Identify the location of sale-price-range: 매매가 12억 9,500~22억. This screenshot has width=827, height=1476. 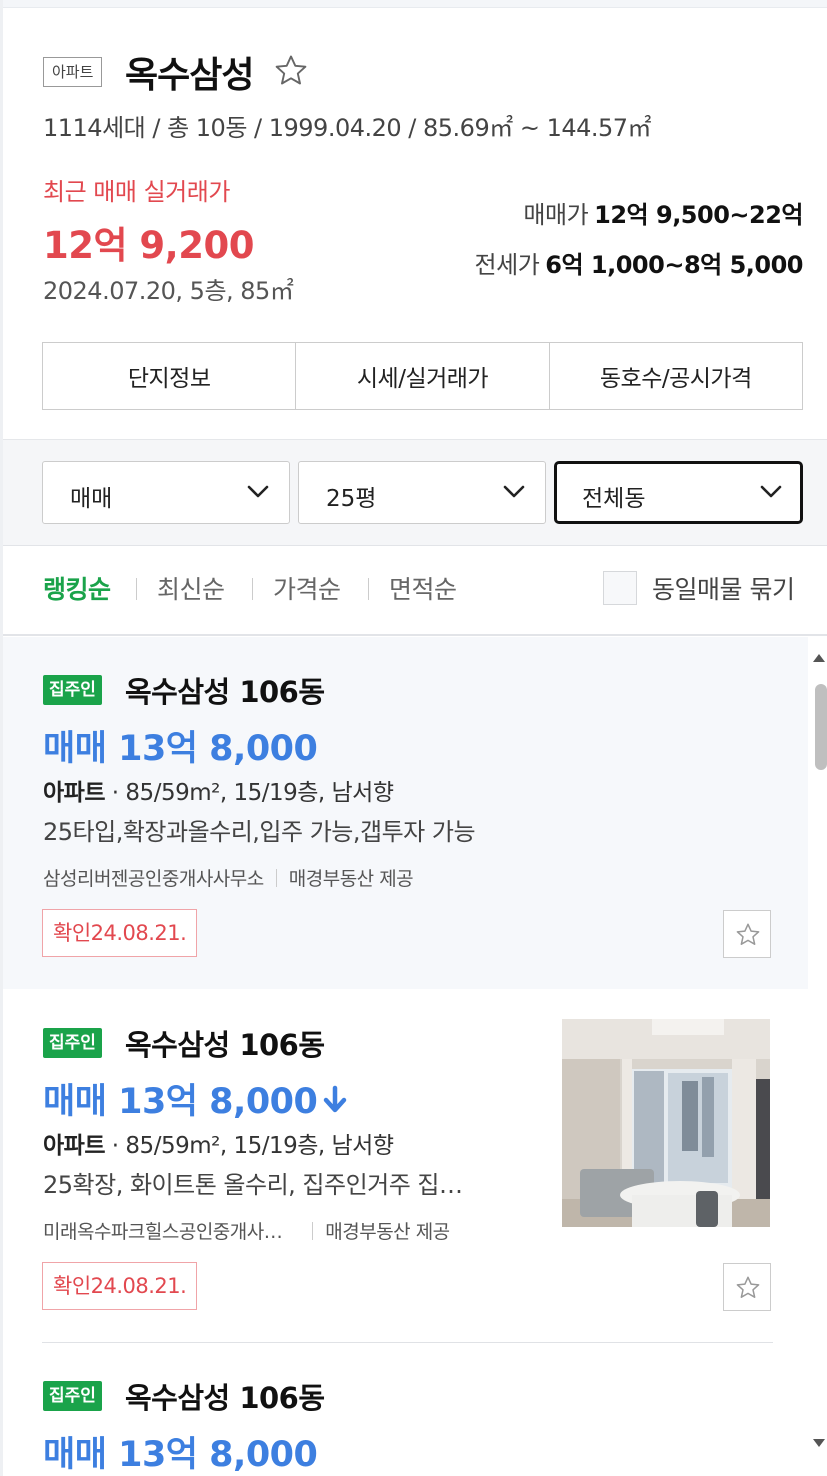
(663, 212).